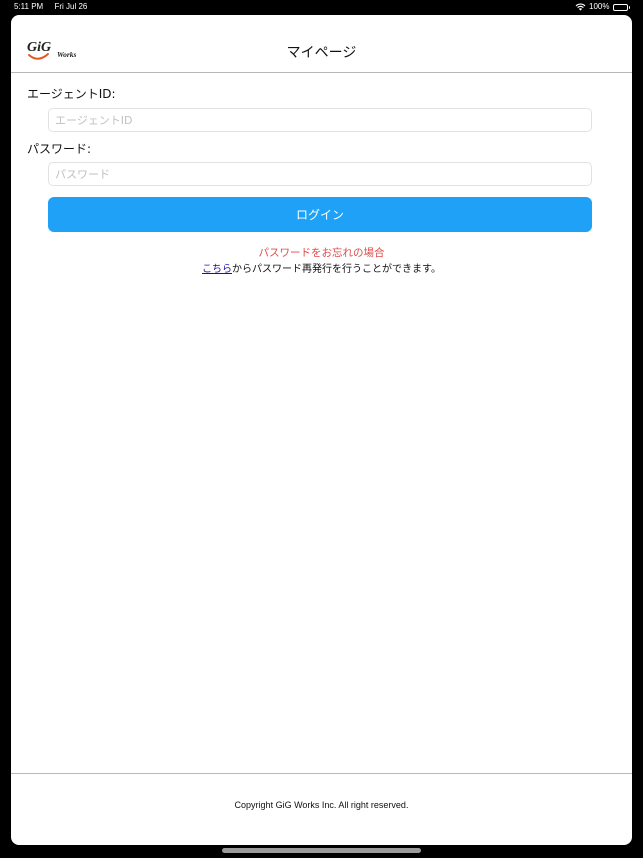 This screenshot has height=858, width=643. What do you see at coordinates (321, 44) in the screenshot?
I see `header: GiG Works マイページ` at bounding box center [321, 44].